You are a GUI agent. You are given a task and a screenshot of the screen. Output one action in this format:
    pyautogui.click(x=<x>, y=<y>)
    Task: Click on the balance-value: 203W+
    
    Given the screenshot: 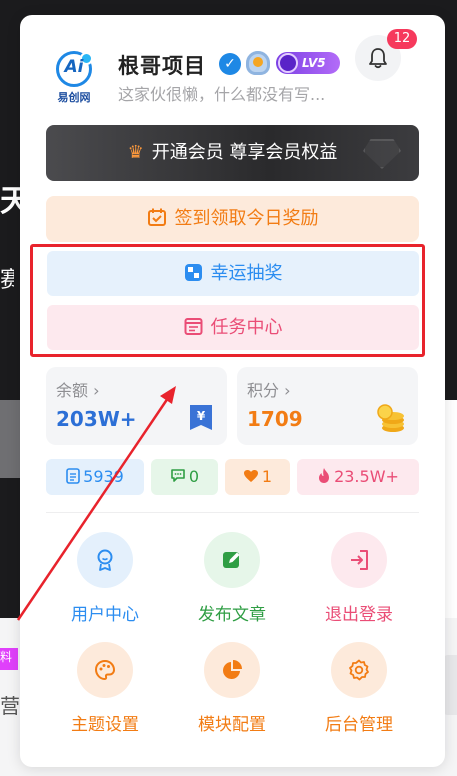 What is the action you would take?
    pyautogui.click(x=96, y=419)
    